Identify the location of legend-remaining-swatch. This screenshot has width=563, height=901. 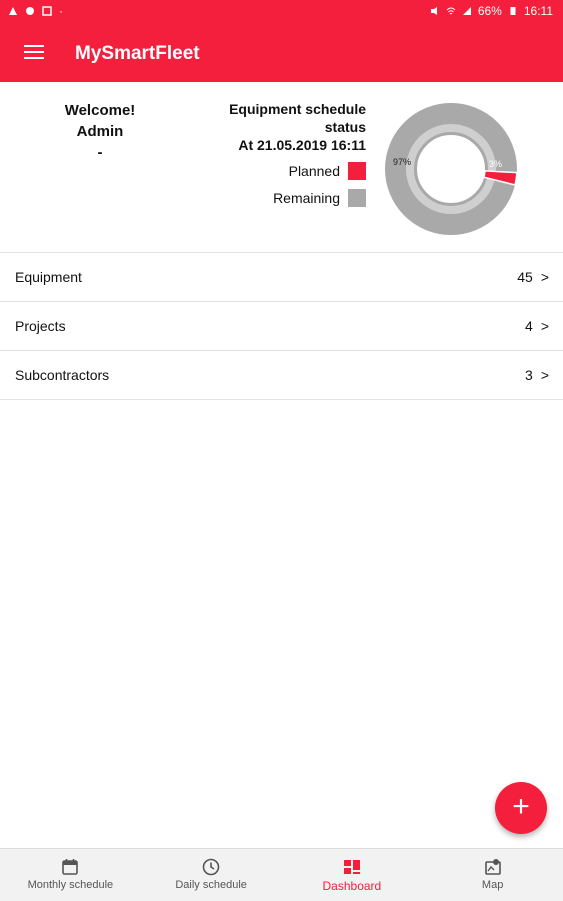
(357, 198).